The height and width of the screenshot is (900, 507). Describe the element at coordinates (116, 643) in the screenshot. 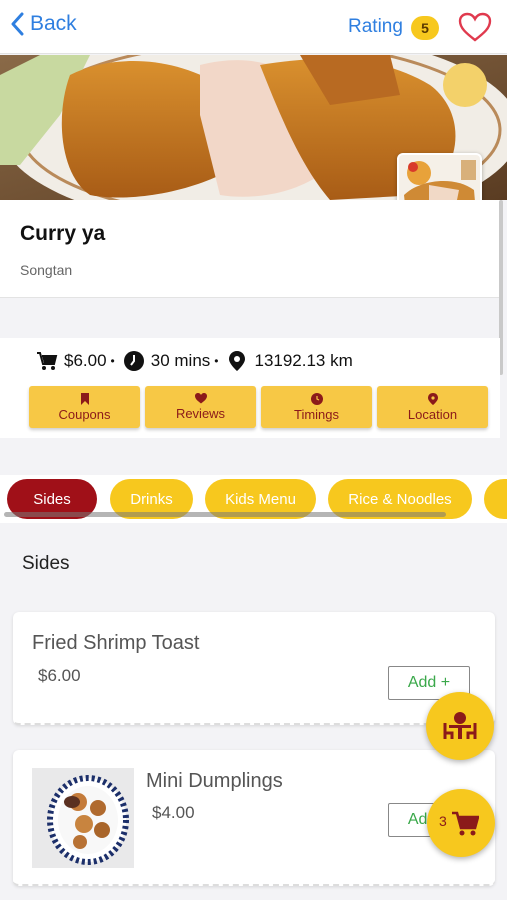

I see `item-name: Fried Shrimp Toast` at that location.